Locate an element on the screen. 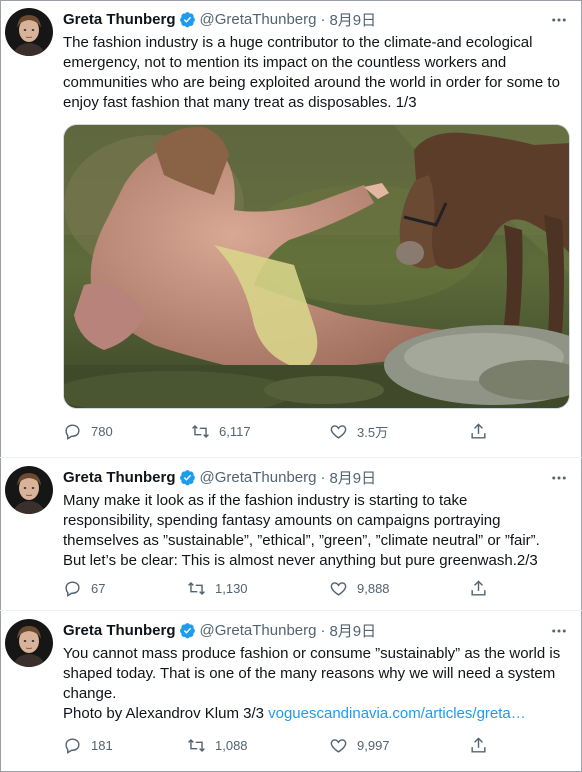 The width and height of the screenshot is (582, 772). reply-button: 67 is located at coordinates (84, 588).